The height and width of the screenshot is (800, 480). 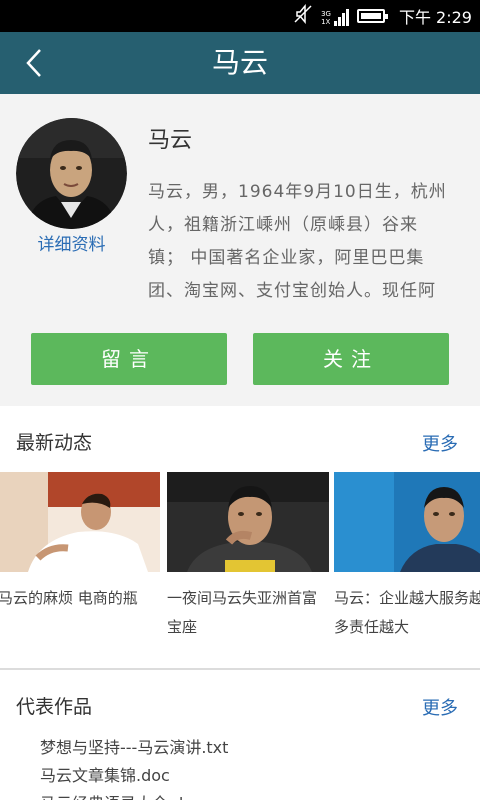 What do you see at coordinates (372, 16) in the screenshot?
I see `battery-icon` at bounding box center [372, 16].